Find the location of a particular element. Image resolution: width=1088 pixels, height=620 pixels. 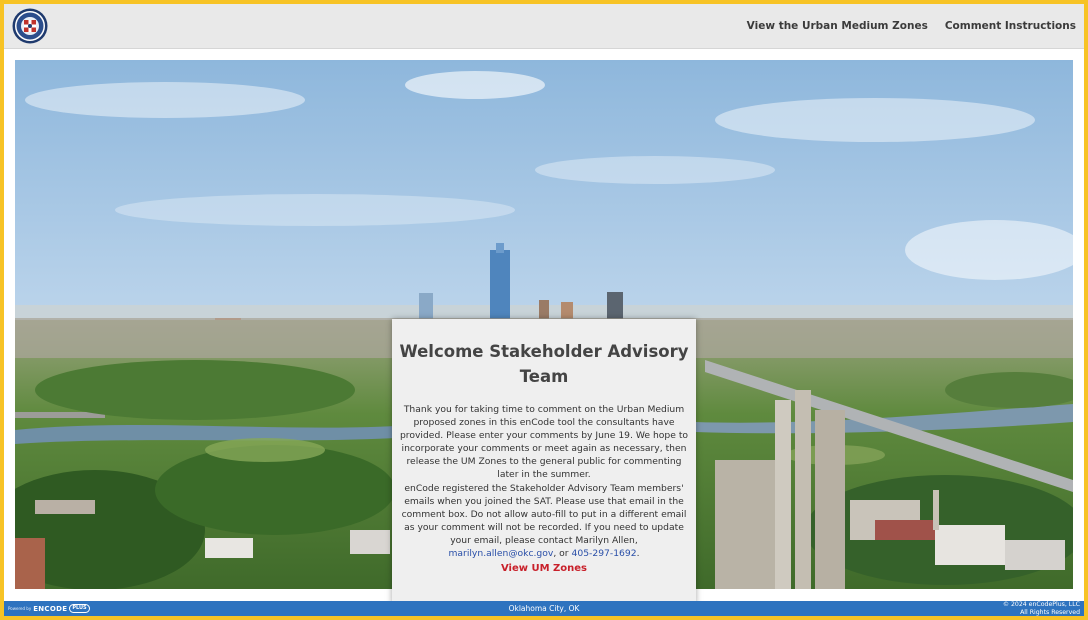

city-seal-icon is located at coordinates (30, 26).